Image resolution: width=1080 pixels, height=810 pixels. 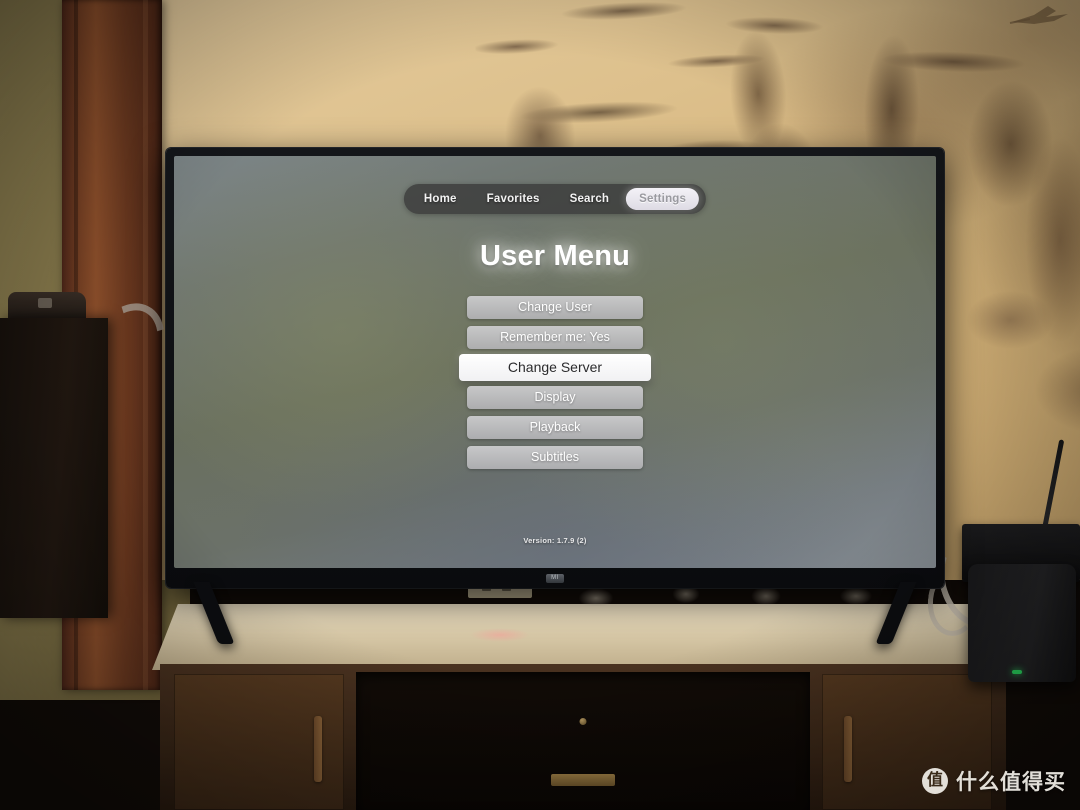 What do you see at coordinates (555, 199) in the screenshot?
I see `top-navigation-bar: Home Favorites Search Settings` at bounding box center [555, 199].